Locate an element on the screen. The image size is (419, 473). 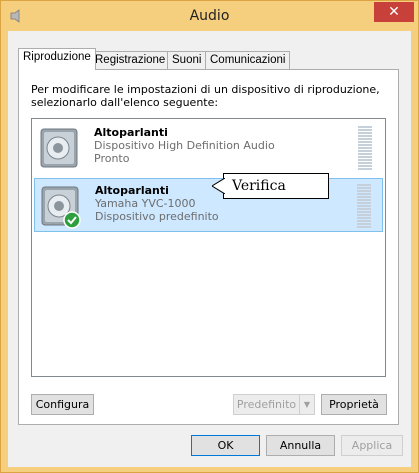
set-default-button: Predefinito ▼ is located at coordinates (274, 404).